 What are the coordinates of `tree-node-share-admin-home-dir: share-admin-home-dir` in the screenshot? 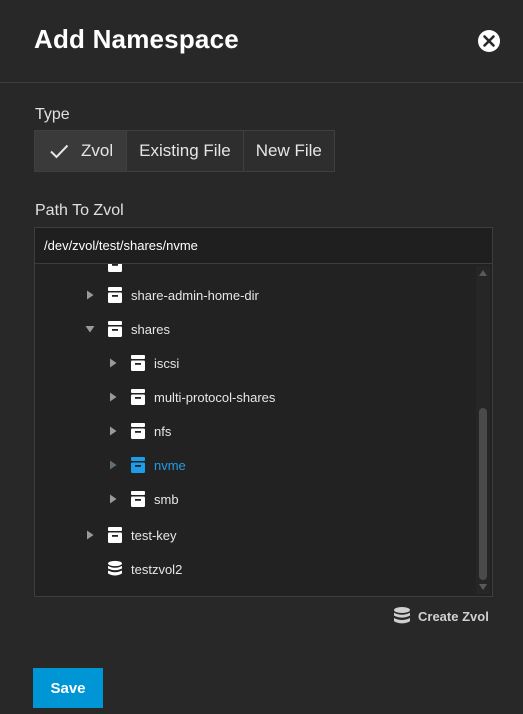 It's located at (172, 295).